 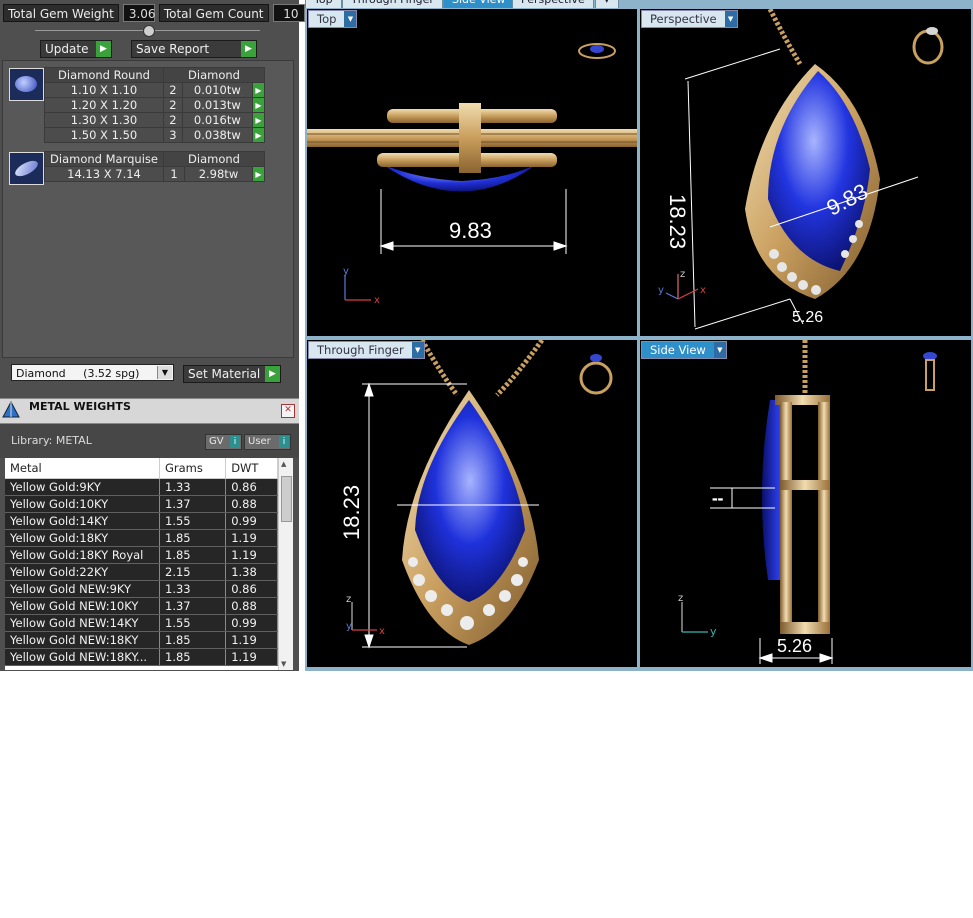 I want to click on gem-stats-bar: Total Gem Weight 3.06 Total Gem Count 10, so click(x=154, y=13).